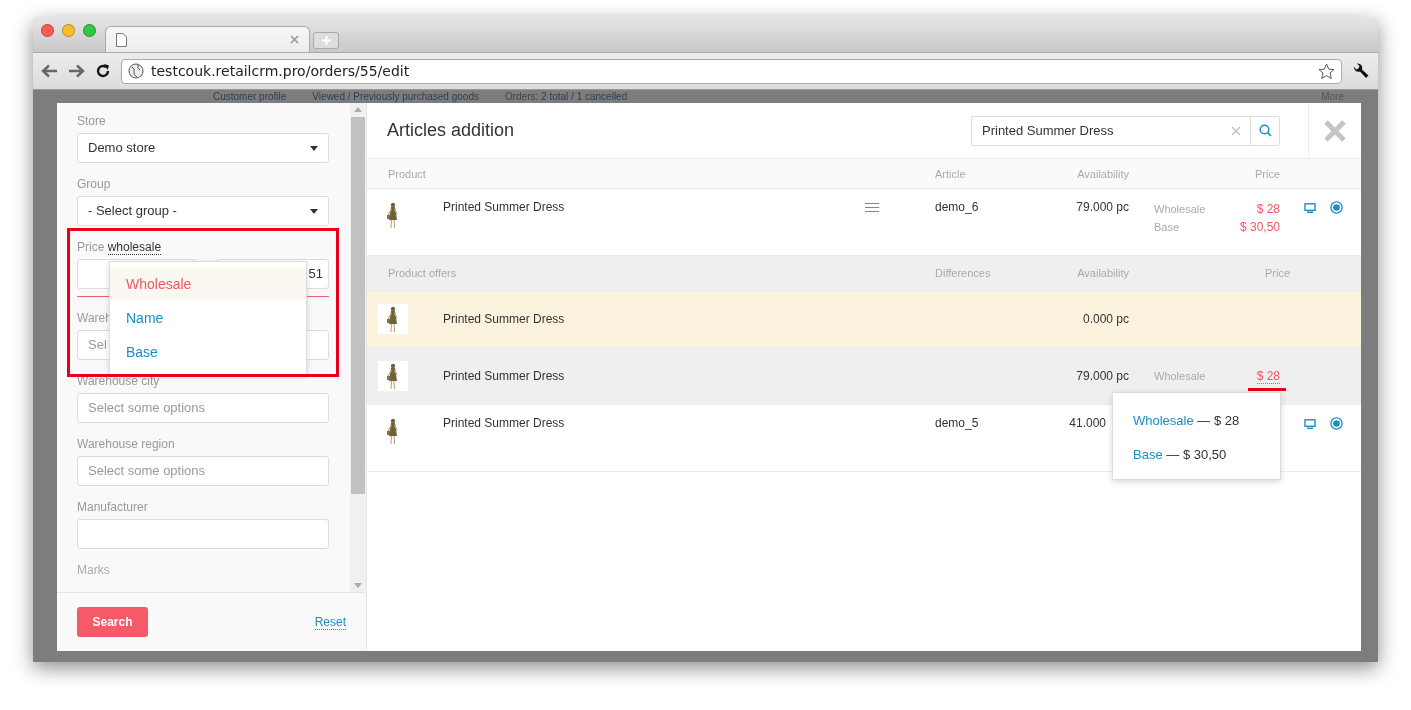  Describe the element at coordinates (963, 273) in the screenshot. I see `column-header: Differences` at that location.